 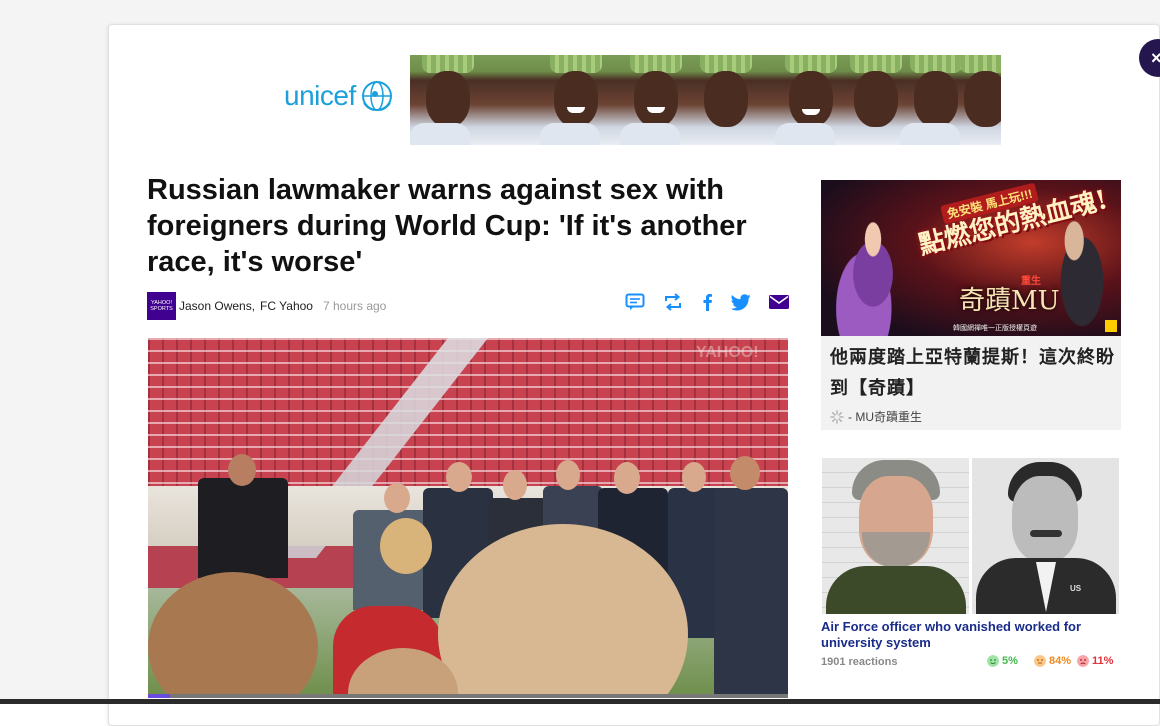 I want to click on reaction-sad-percent: 11%, so click(x=1103, y=661).